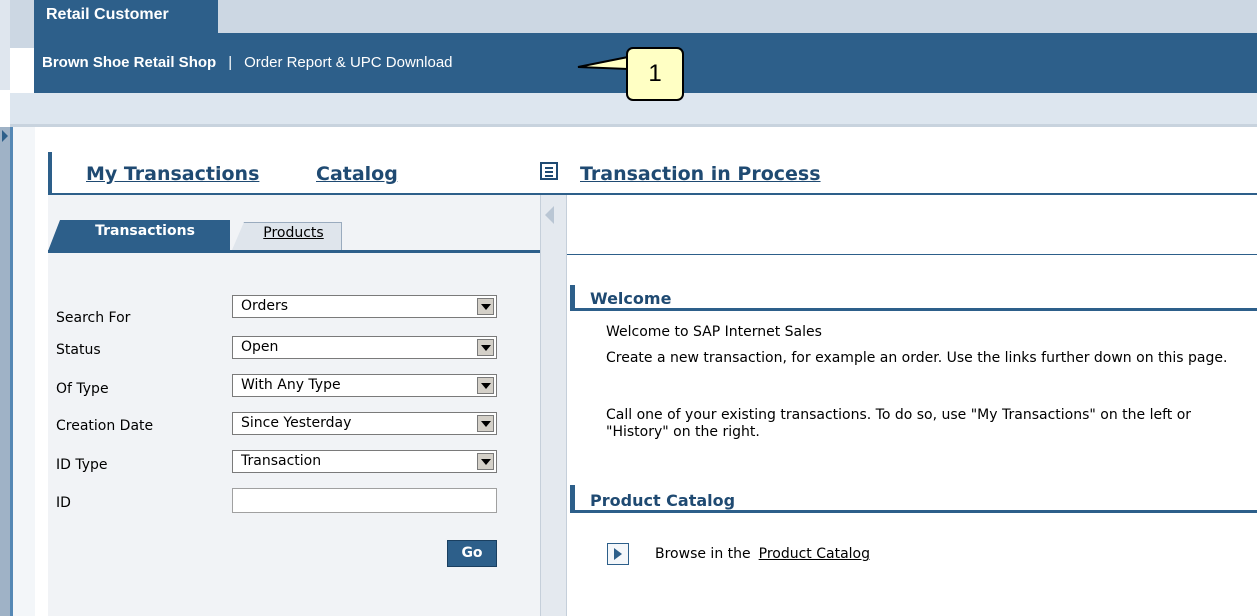  What do you see at coordinates (357, 174) in the screenshot?
I see `catalog-link: Catalog` at bounding box center [357, 174].